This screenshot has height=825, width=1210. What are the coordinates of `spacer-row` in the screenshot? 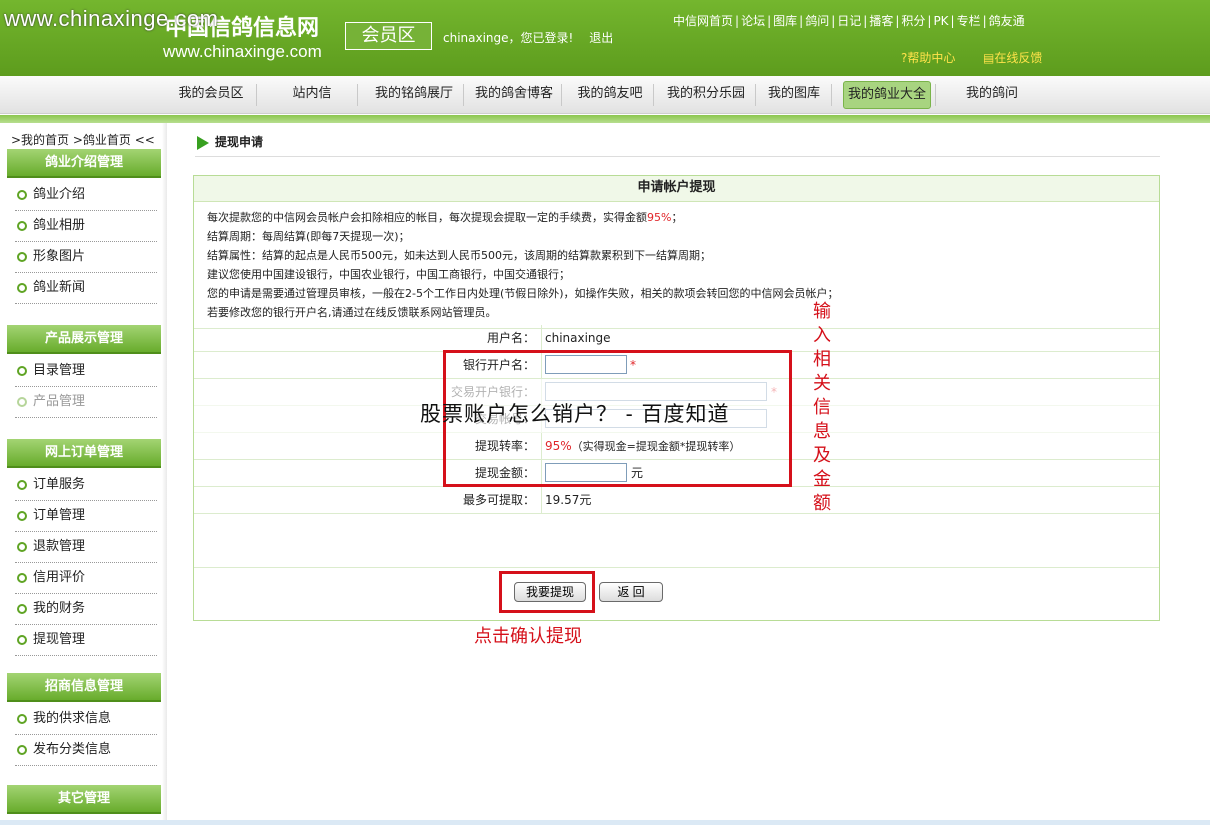 It's located at (676, 541).